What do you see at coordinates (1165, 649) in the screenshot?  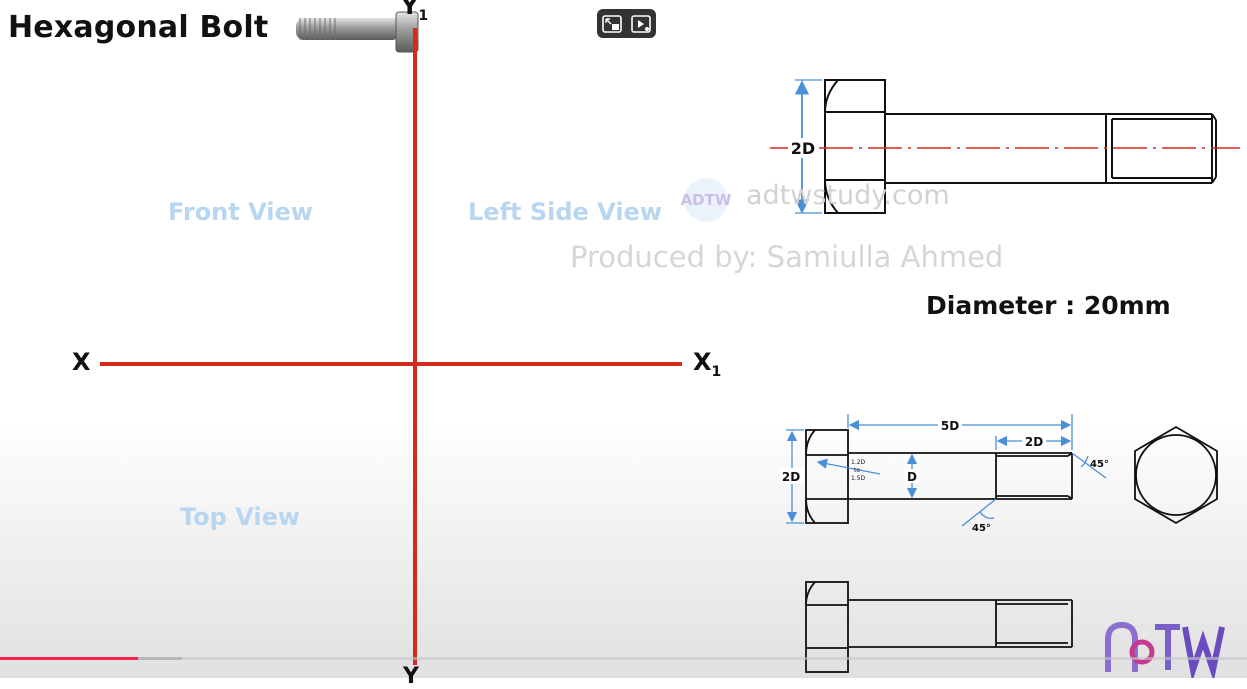 I see `adtw-channel-logo` at bounding box center [1165, 649].